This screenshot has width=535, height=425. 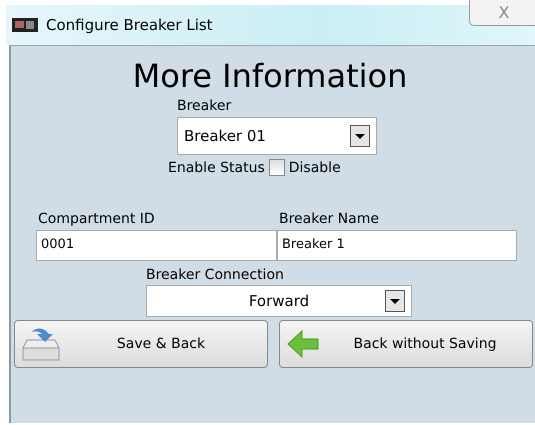 I want to click on save-back-button: Save & Back, so click(x=141, y=344).